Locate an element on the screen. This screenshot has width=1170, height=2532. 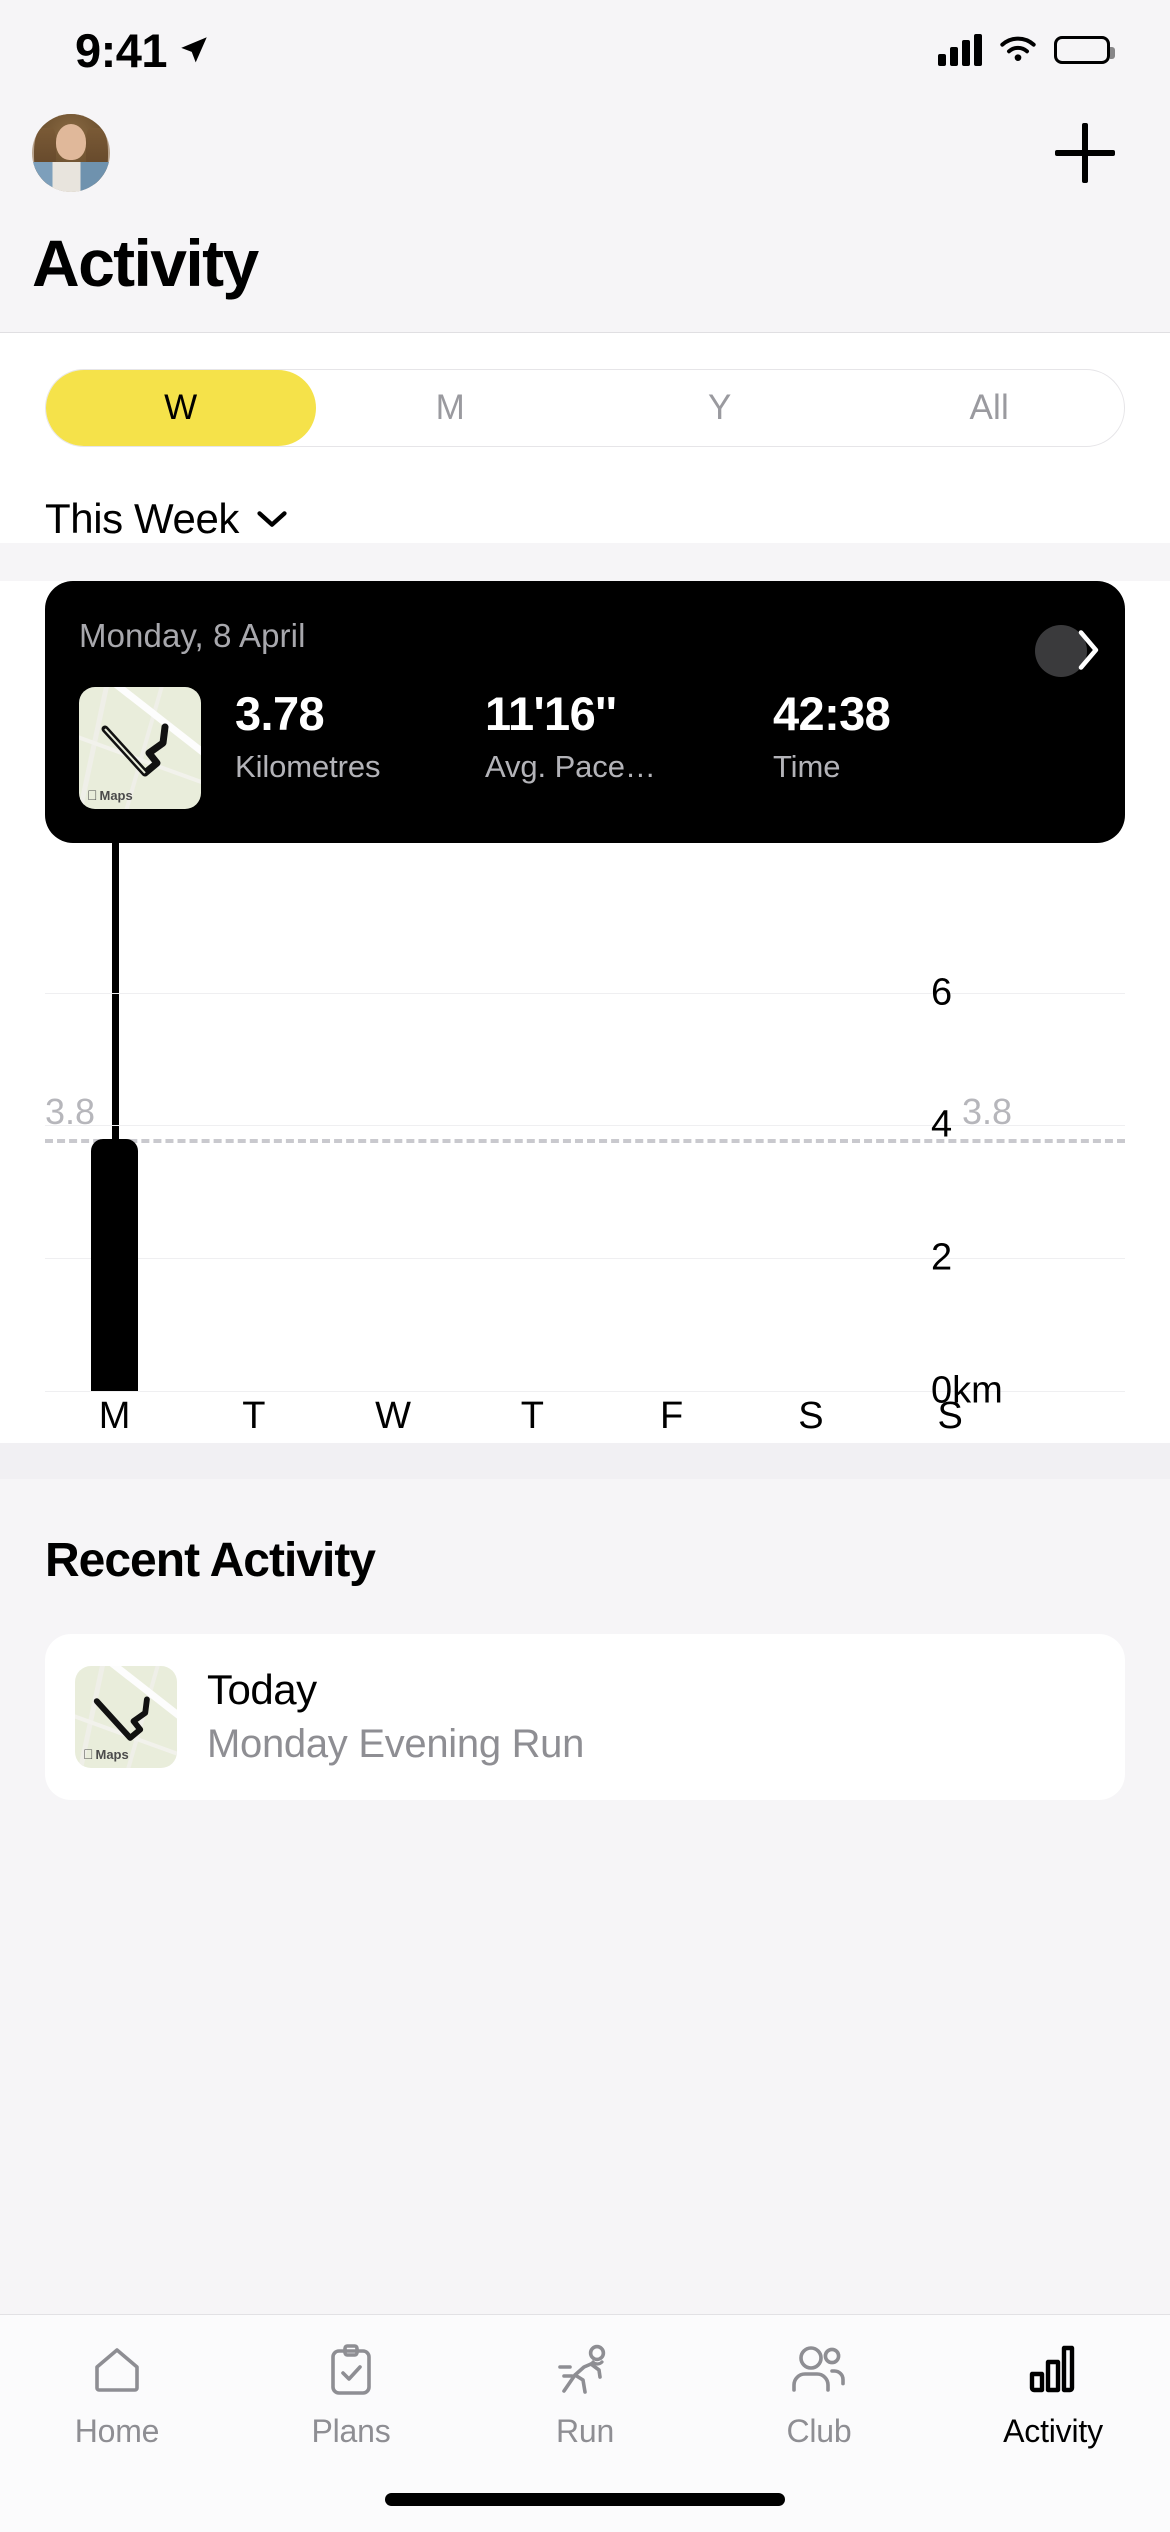
summary-card: Monday, 8 April Maps 3.78 Kilometres is located at coordinates (585, 711).